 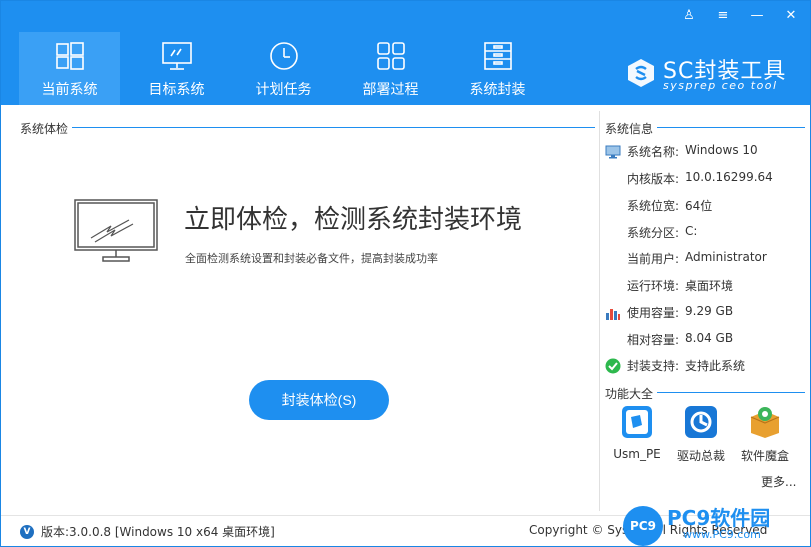 What do you see at coordinates (653, 313) in the screenshot?
I see `info-key: 使用容量:` at bounding box center [653, 313].